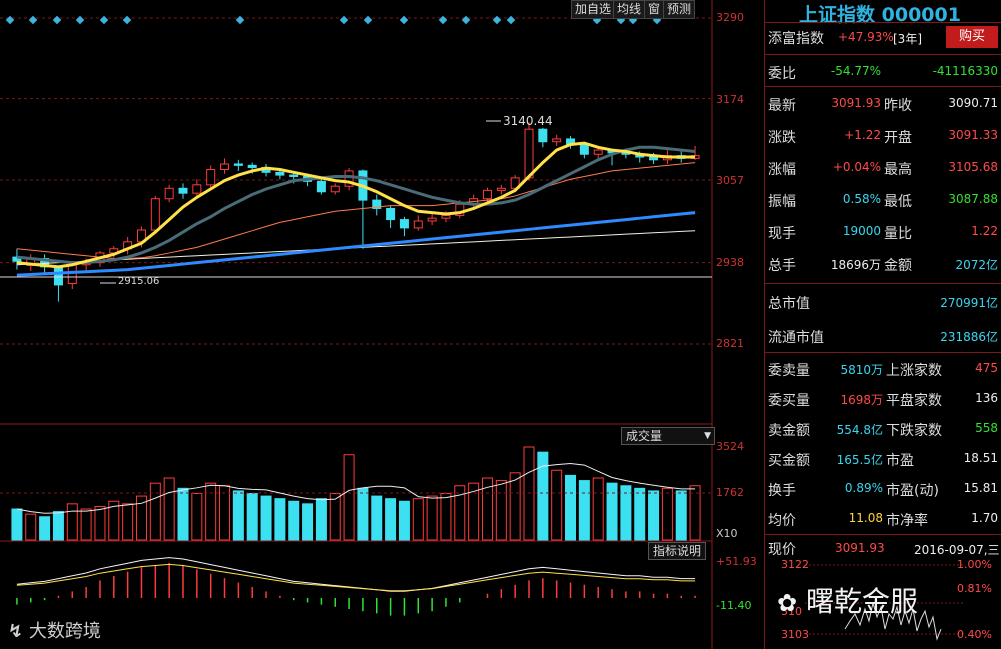  I want to click on mini-top-pct: 1.00%, so click(974, 564).